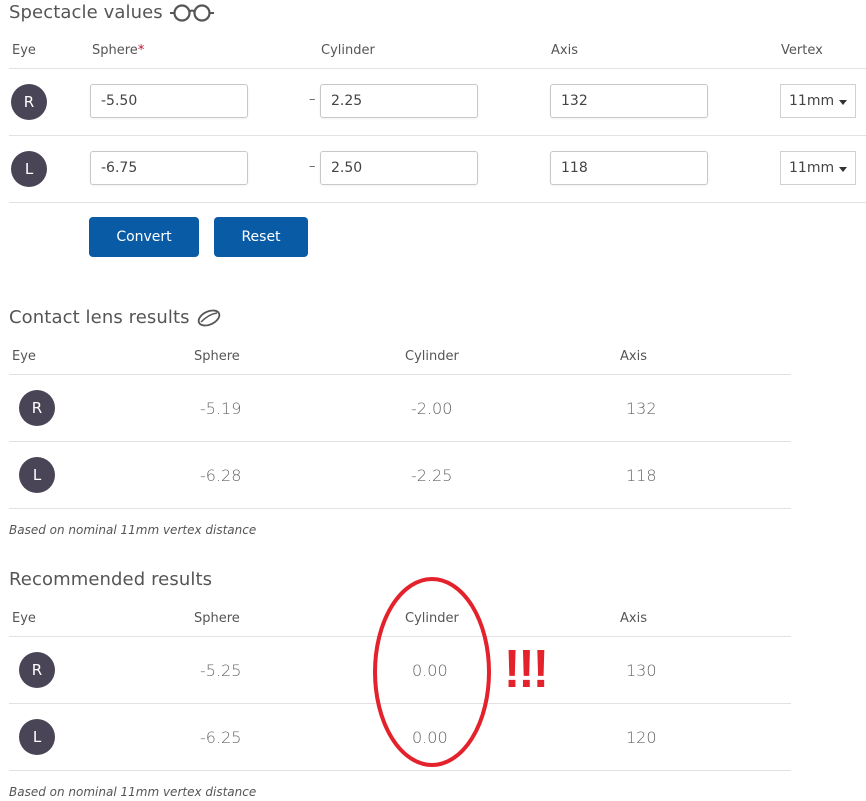  I want to click on spectacle-title-text: Spectacle values, so click(86, 12).